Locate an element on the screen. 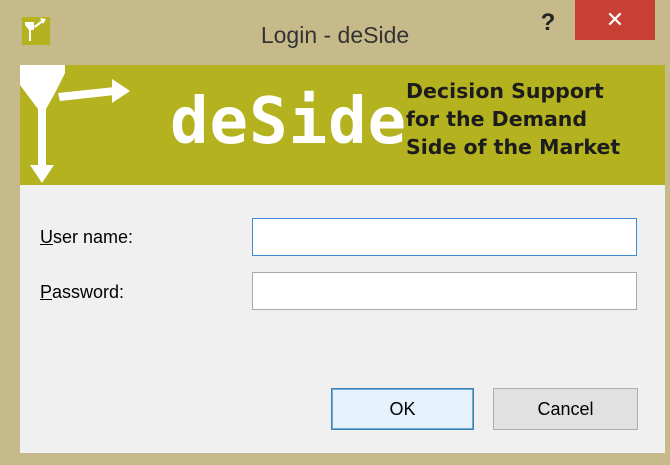 The width and height of the screenshot is (670, 465). password-input is located at coordinates (444, 291).